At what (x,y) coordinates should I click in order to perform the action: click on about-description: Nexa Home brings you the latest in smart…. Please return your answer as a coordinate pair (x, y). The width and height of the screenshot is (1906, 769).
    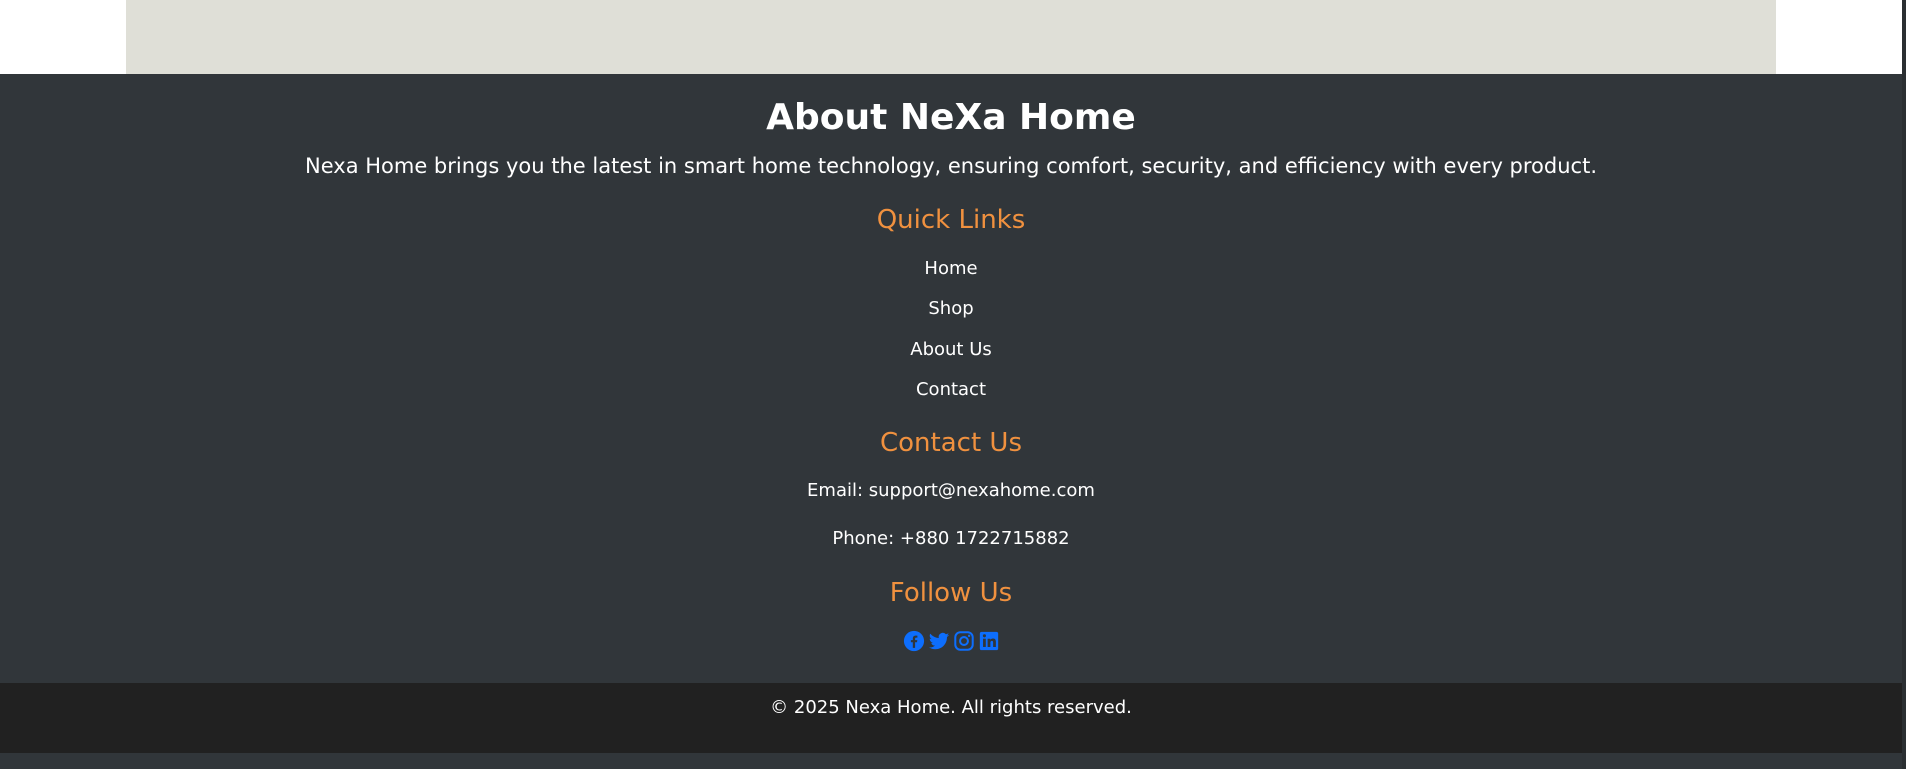
    Looking at the image, I should click on (951, 166).